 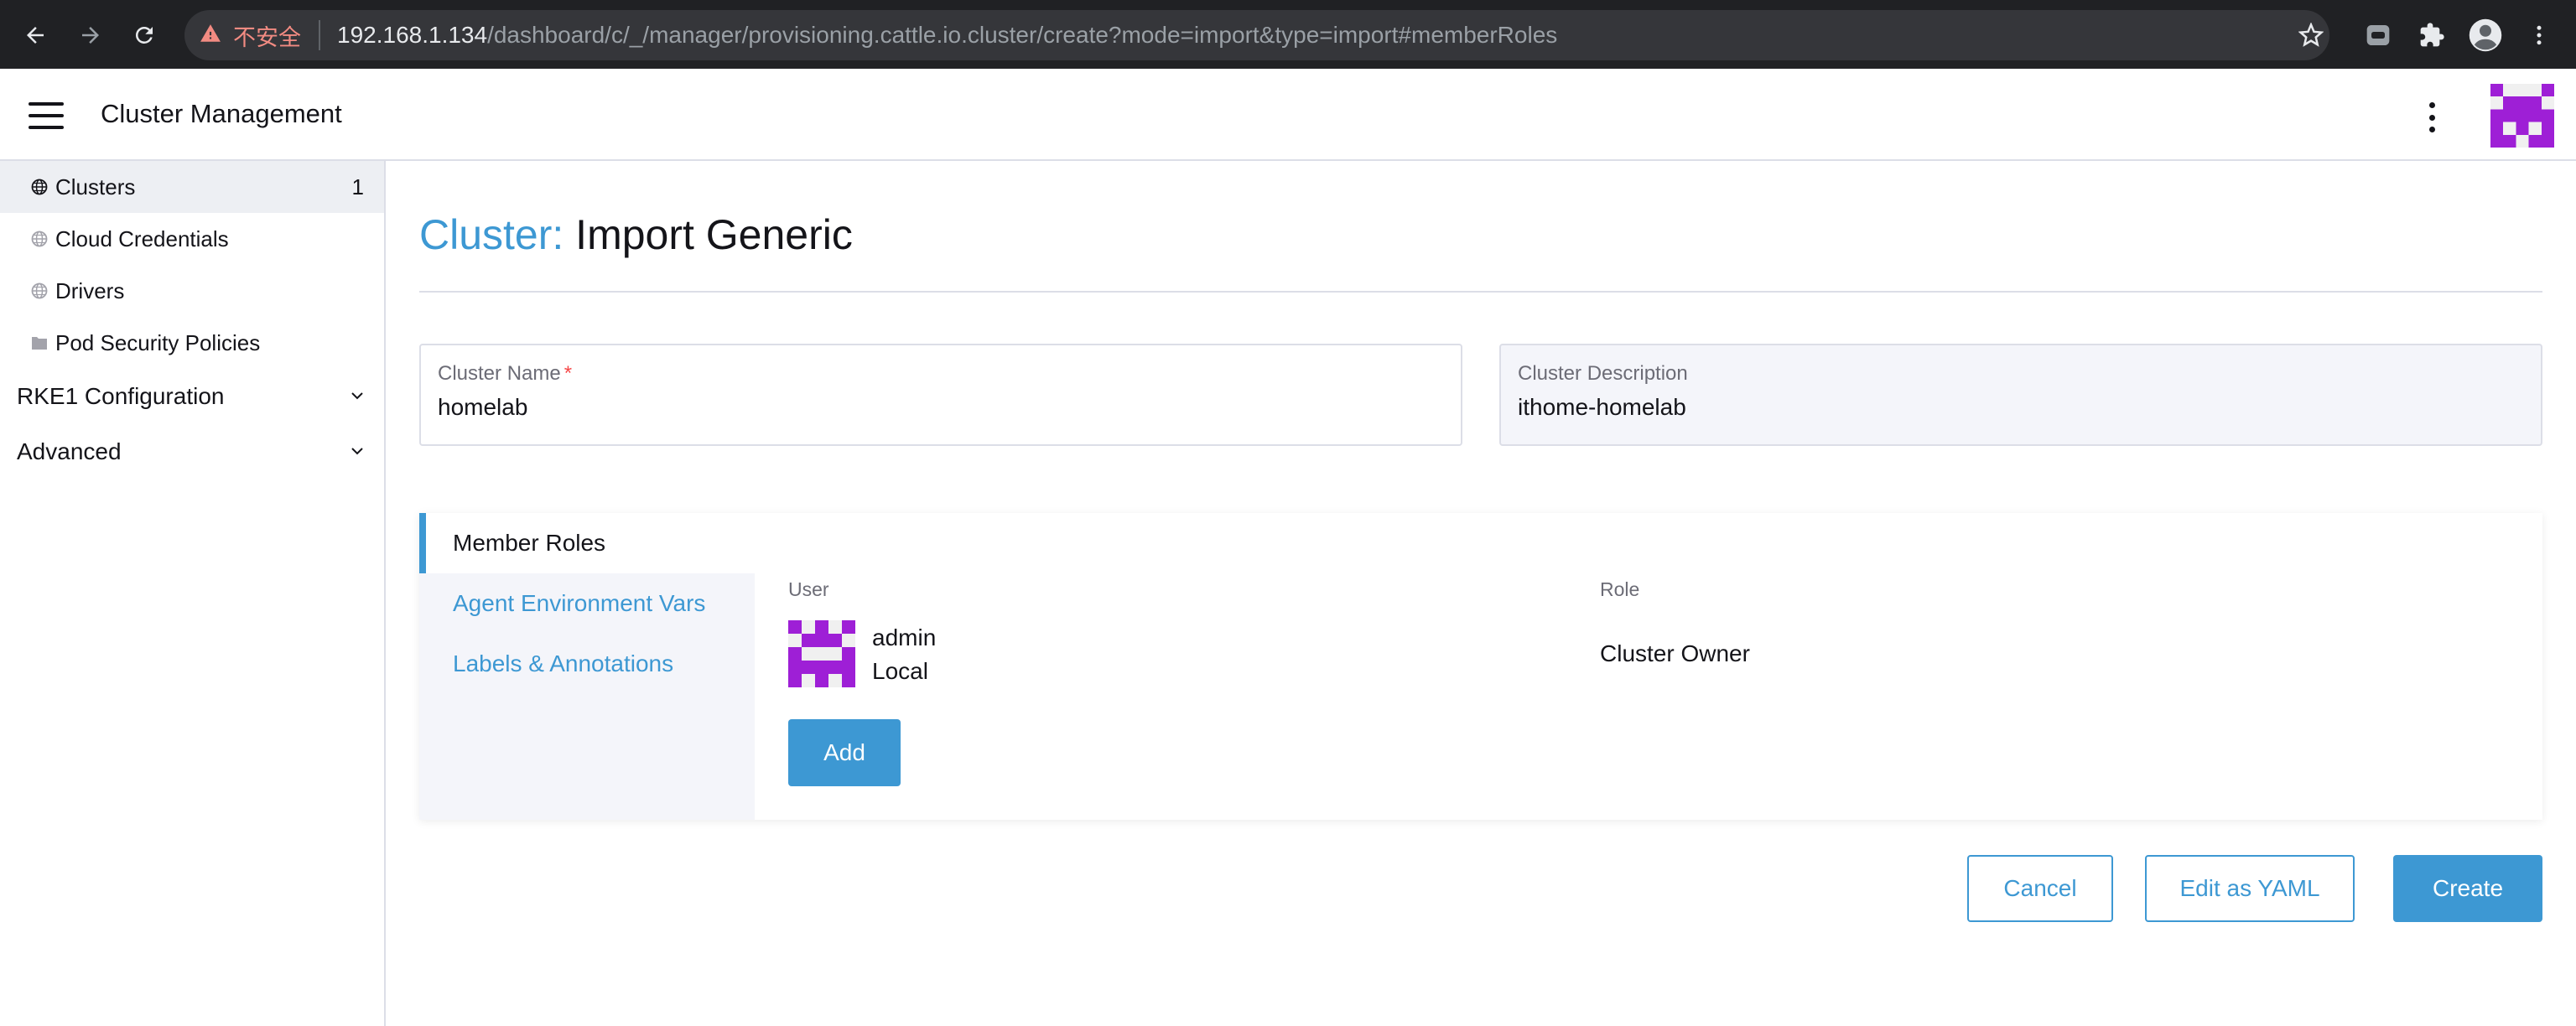 What do you see at coordinates (2467, 888) in the screenshot?
I see `create-button: Create` at bounding box center [2467, 888].